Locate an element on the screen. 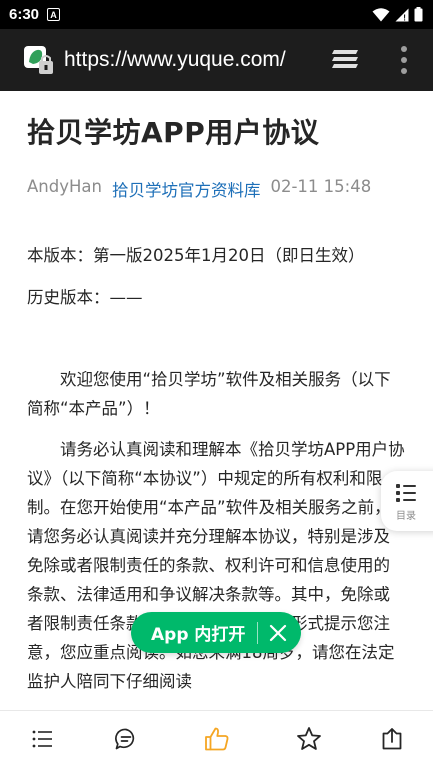  status-icons: ! is located at coordinates (397, 14).